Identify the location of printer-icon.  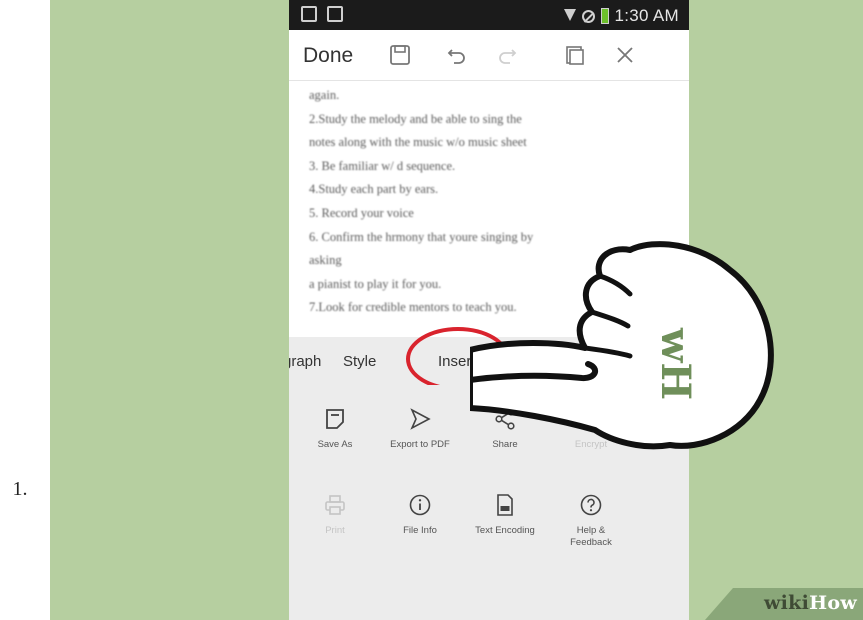
(335, 505).